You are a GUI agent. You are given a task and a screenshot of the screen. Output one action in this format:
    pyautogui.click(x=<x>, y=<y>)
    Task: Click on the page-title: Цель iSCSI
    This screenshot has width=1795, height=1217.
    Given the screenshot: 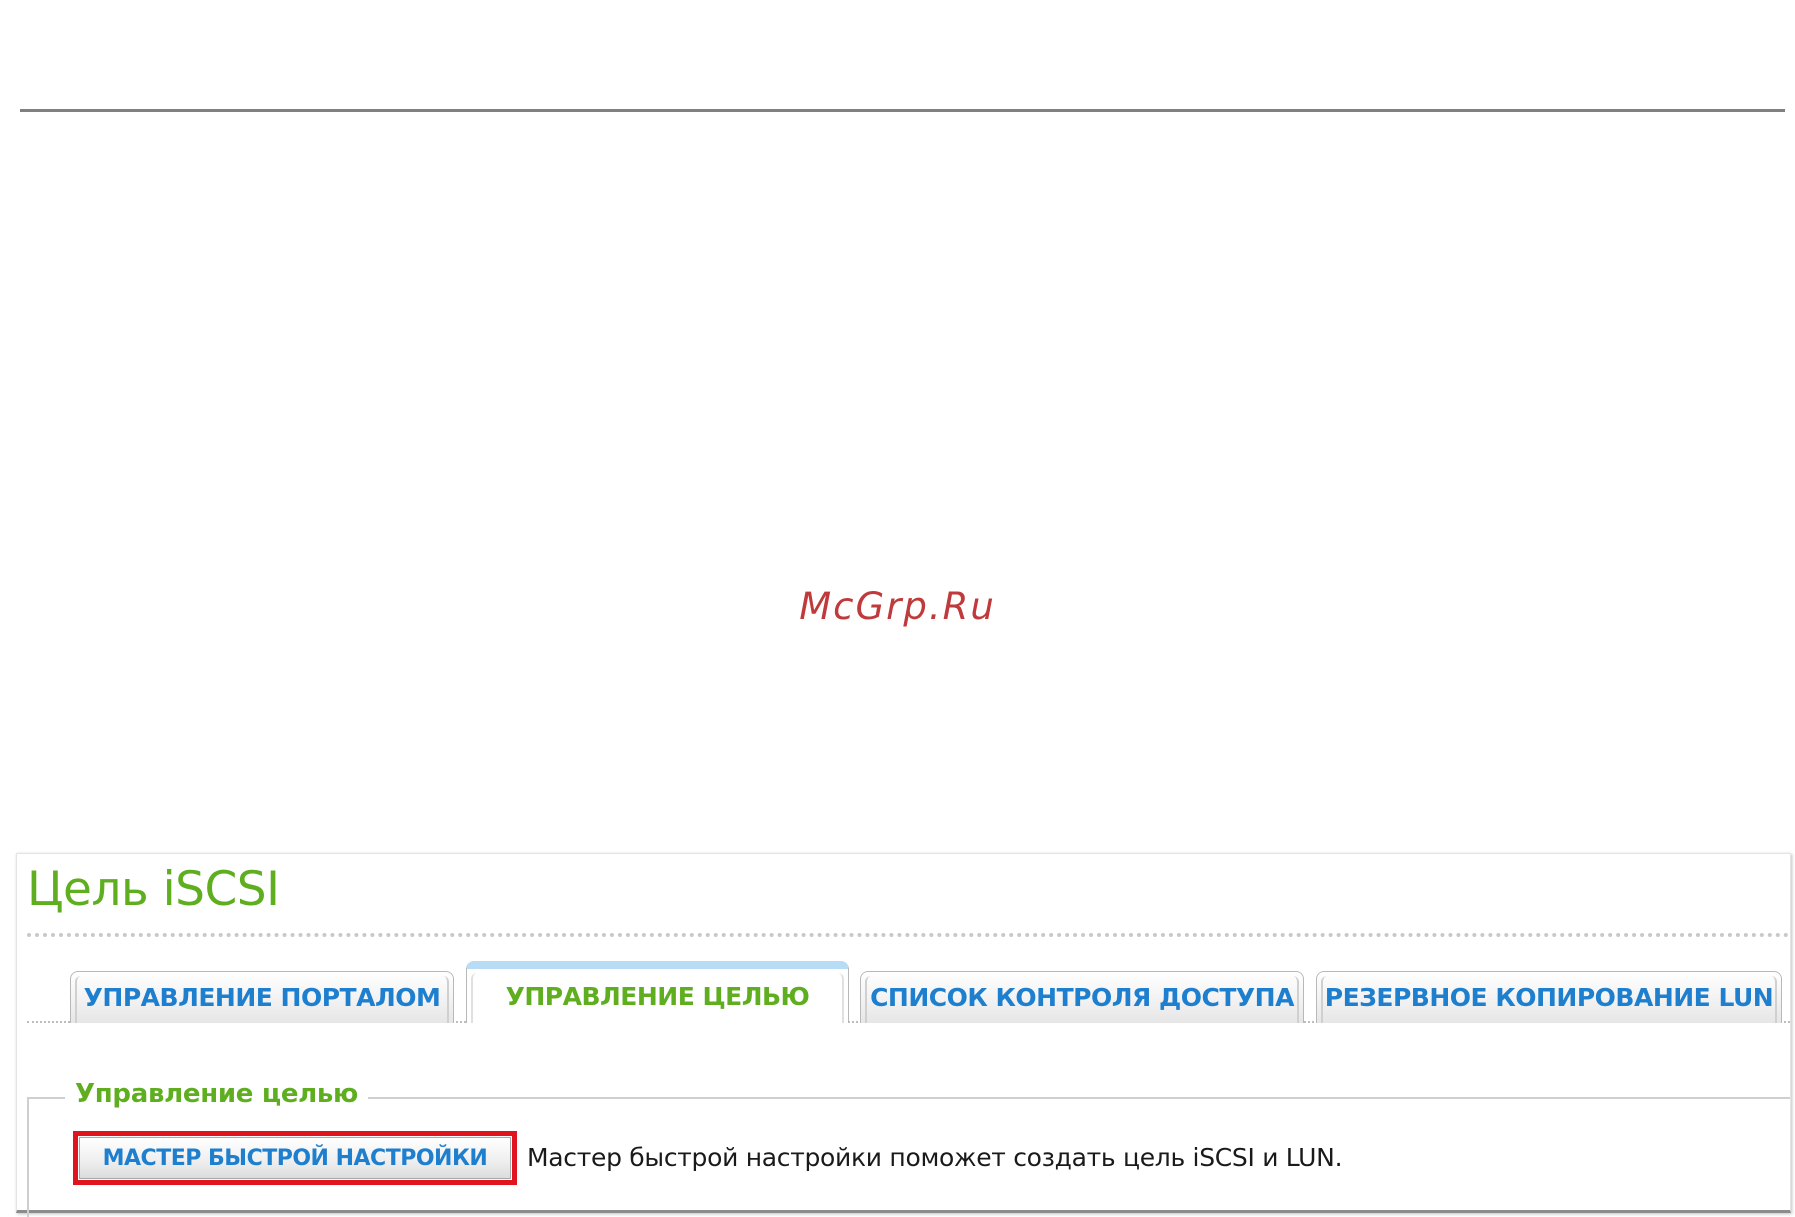 What is the action you would take?
    pyautogui.click(x=153, y=889)
    